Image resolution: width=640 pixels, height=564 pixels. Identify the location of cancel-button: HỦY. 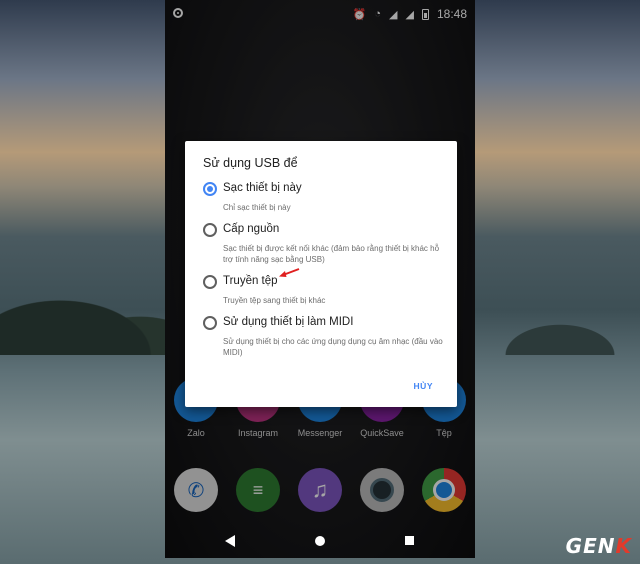
(423, 386).